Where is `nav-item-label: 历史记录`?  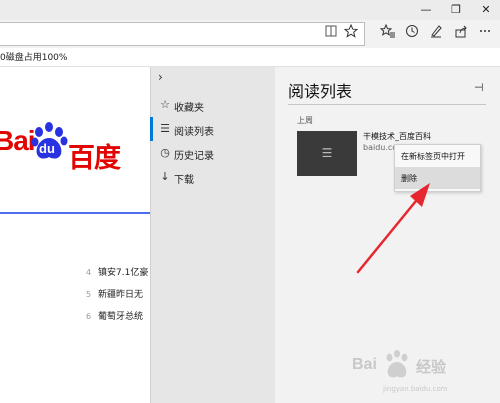 nav-item-label: 历史记录 is located at coordinates (194, 156).